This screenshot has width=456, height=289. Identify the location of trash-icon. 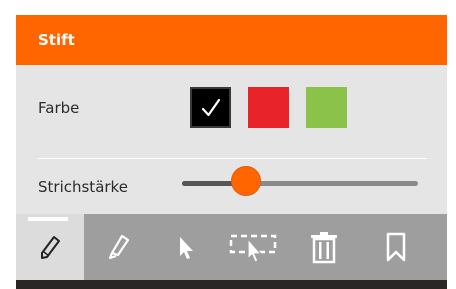
(324, 248).